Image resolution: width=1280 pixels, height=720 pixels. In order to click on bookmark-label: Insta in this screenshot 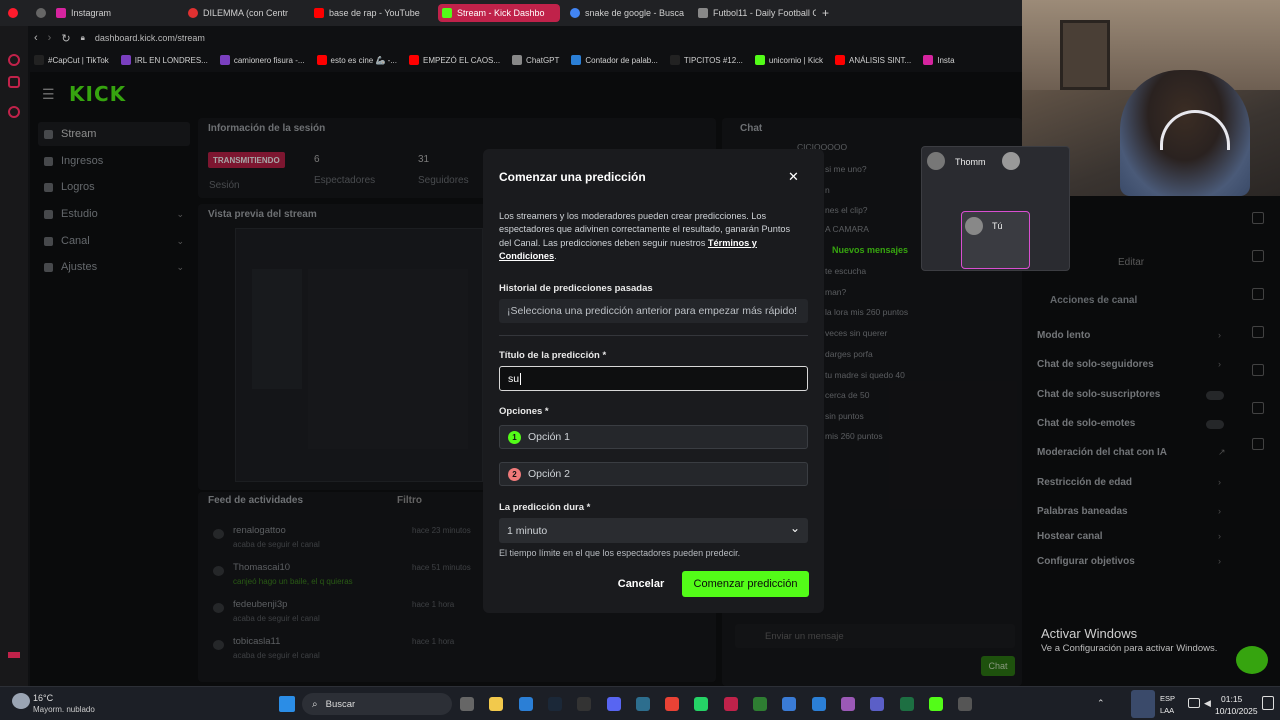, I will do `click(946, 60)`.